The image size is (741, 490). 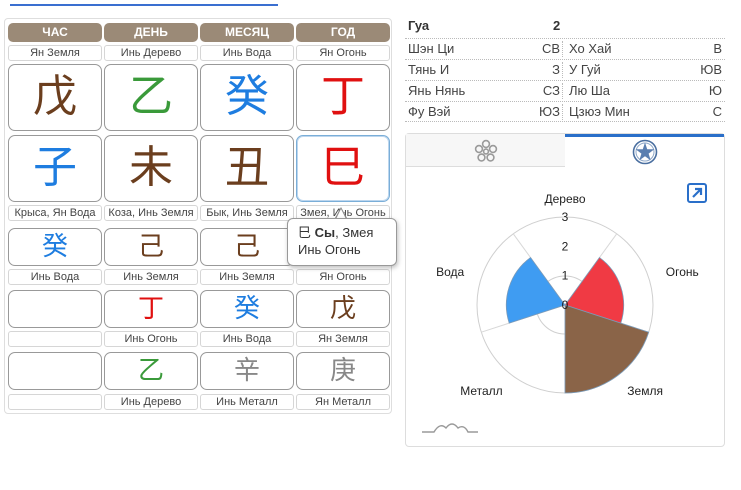 I want to click on category-label: Огонь, so click(x=682, y=272).